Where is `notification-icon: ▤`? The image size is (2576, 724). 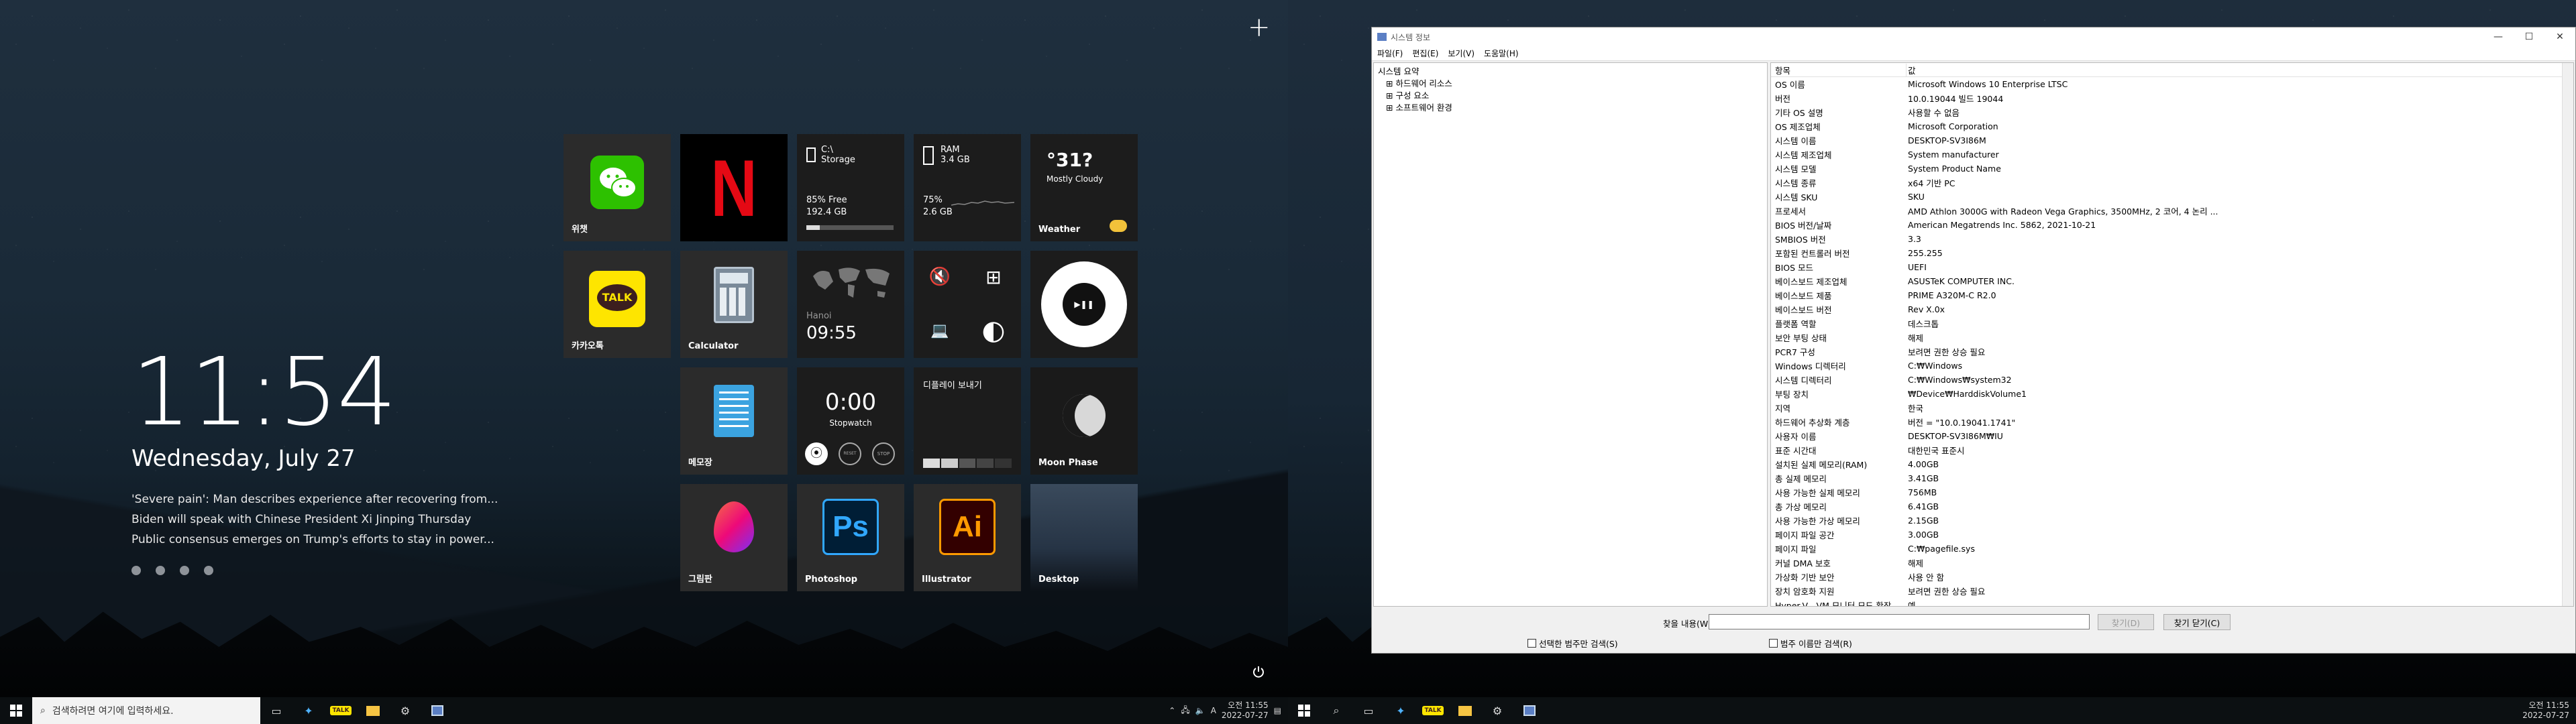
notification-icon: ▤ is located at coordinates (1277, 710).